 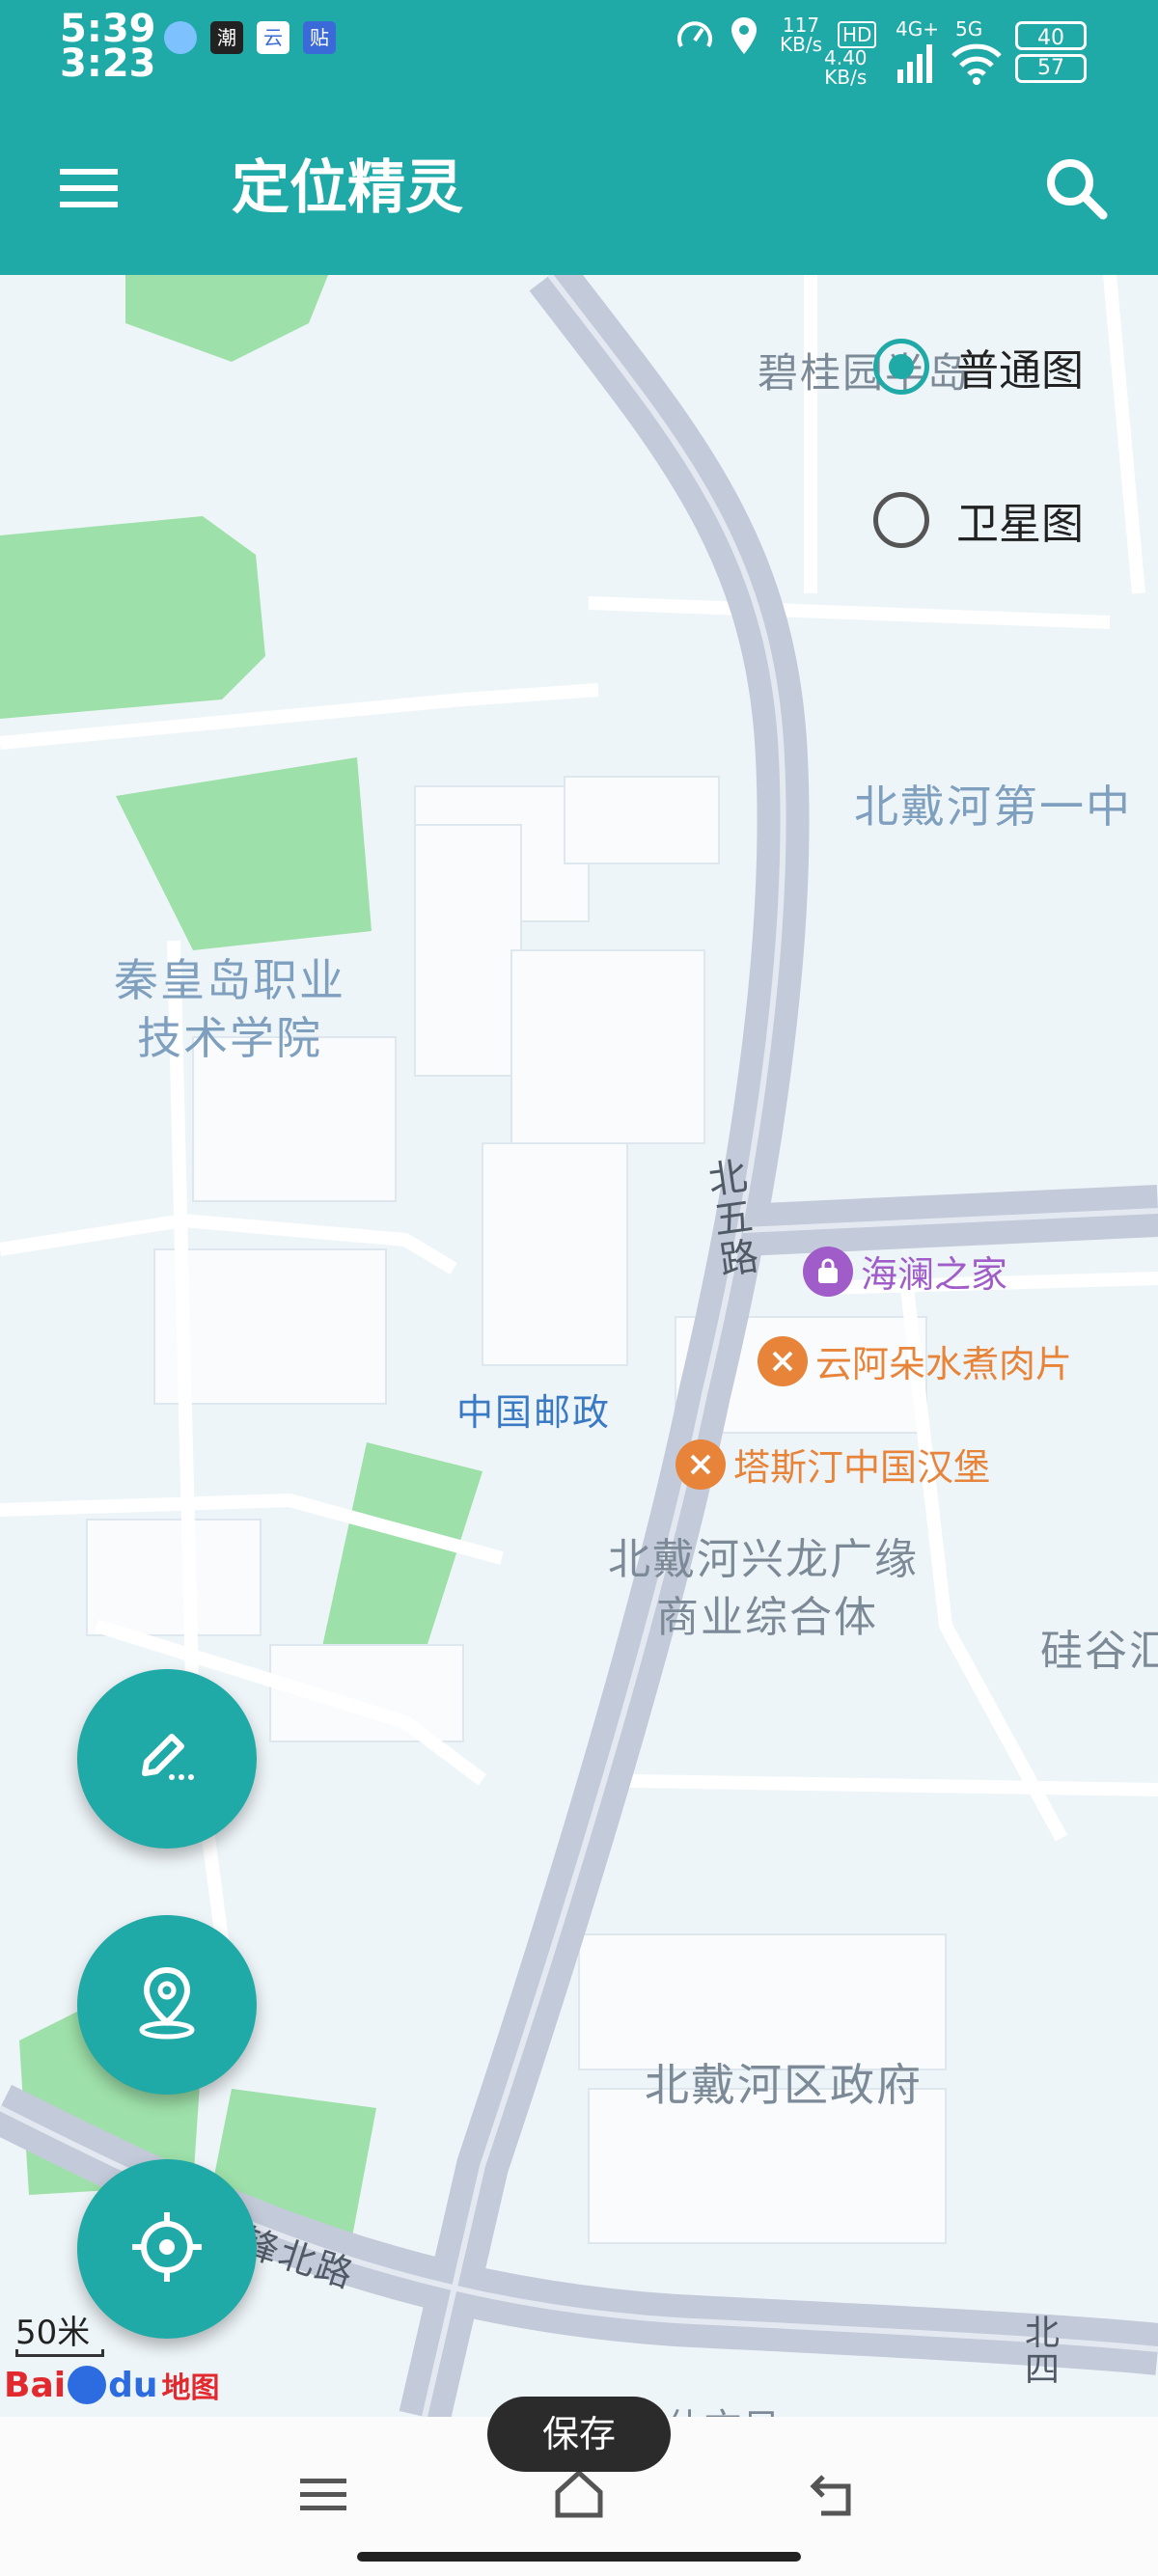 I want to click on location-pin-button, so click(x=167, y=2005).